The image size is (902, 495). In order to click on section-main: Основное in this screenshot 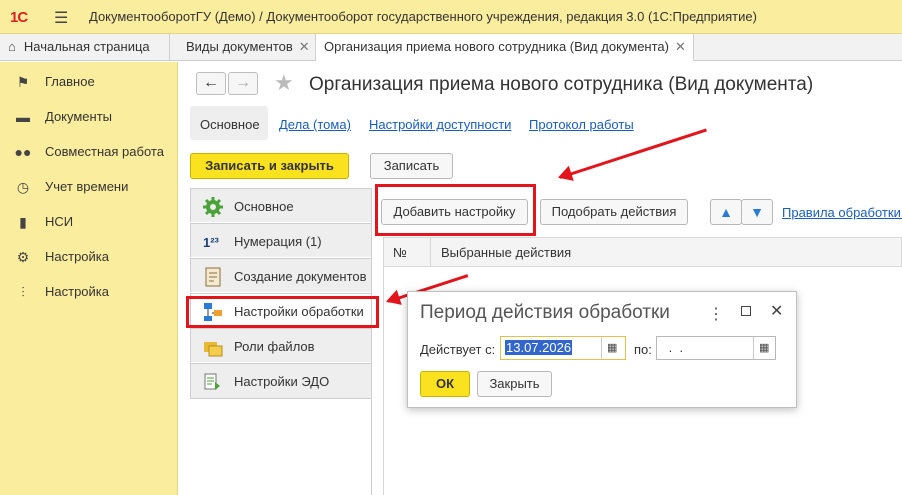, I will do `click(281, 205)`.